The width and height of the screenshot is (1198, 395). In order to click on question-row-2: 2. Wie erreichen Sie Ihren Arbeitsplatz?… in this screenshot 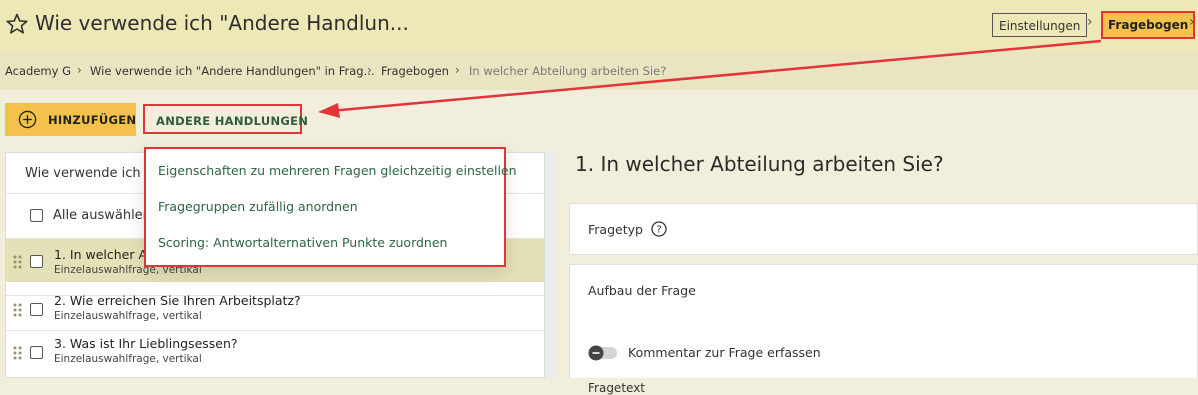, I will do `click(275, 308)`.